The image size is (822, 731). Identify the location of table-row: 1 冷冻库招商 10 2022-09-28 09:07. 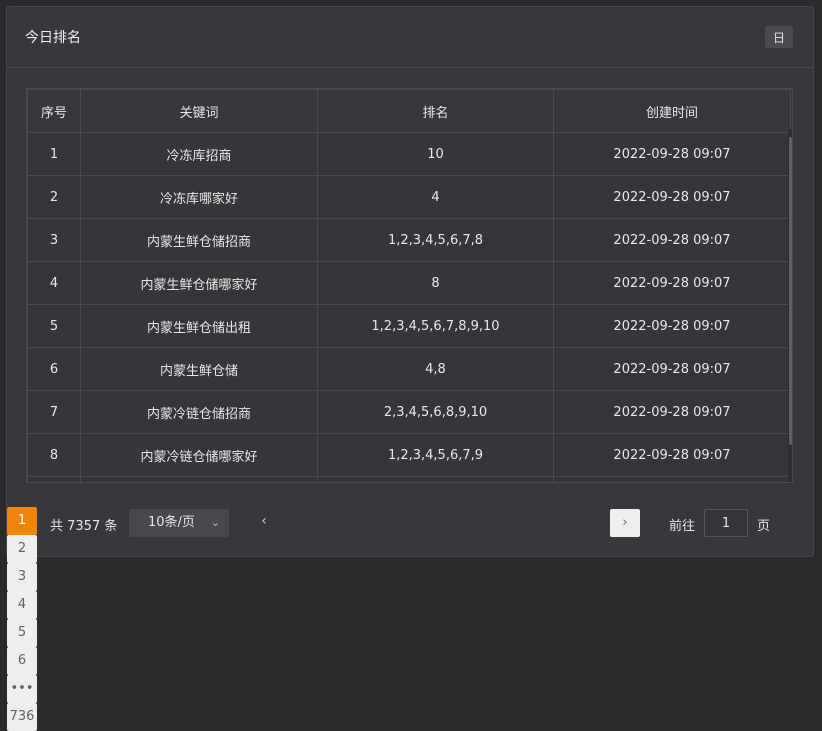
(409, 154).